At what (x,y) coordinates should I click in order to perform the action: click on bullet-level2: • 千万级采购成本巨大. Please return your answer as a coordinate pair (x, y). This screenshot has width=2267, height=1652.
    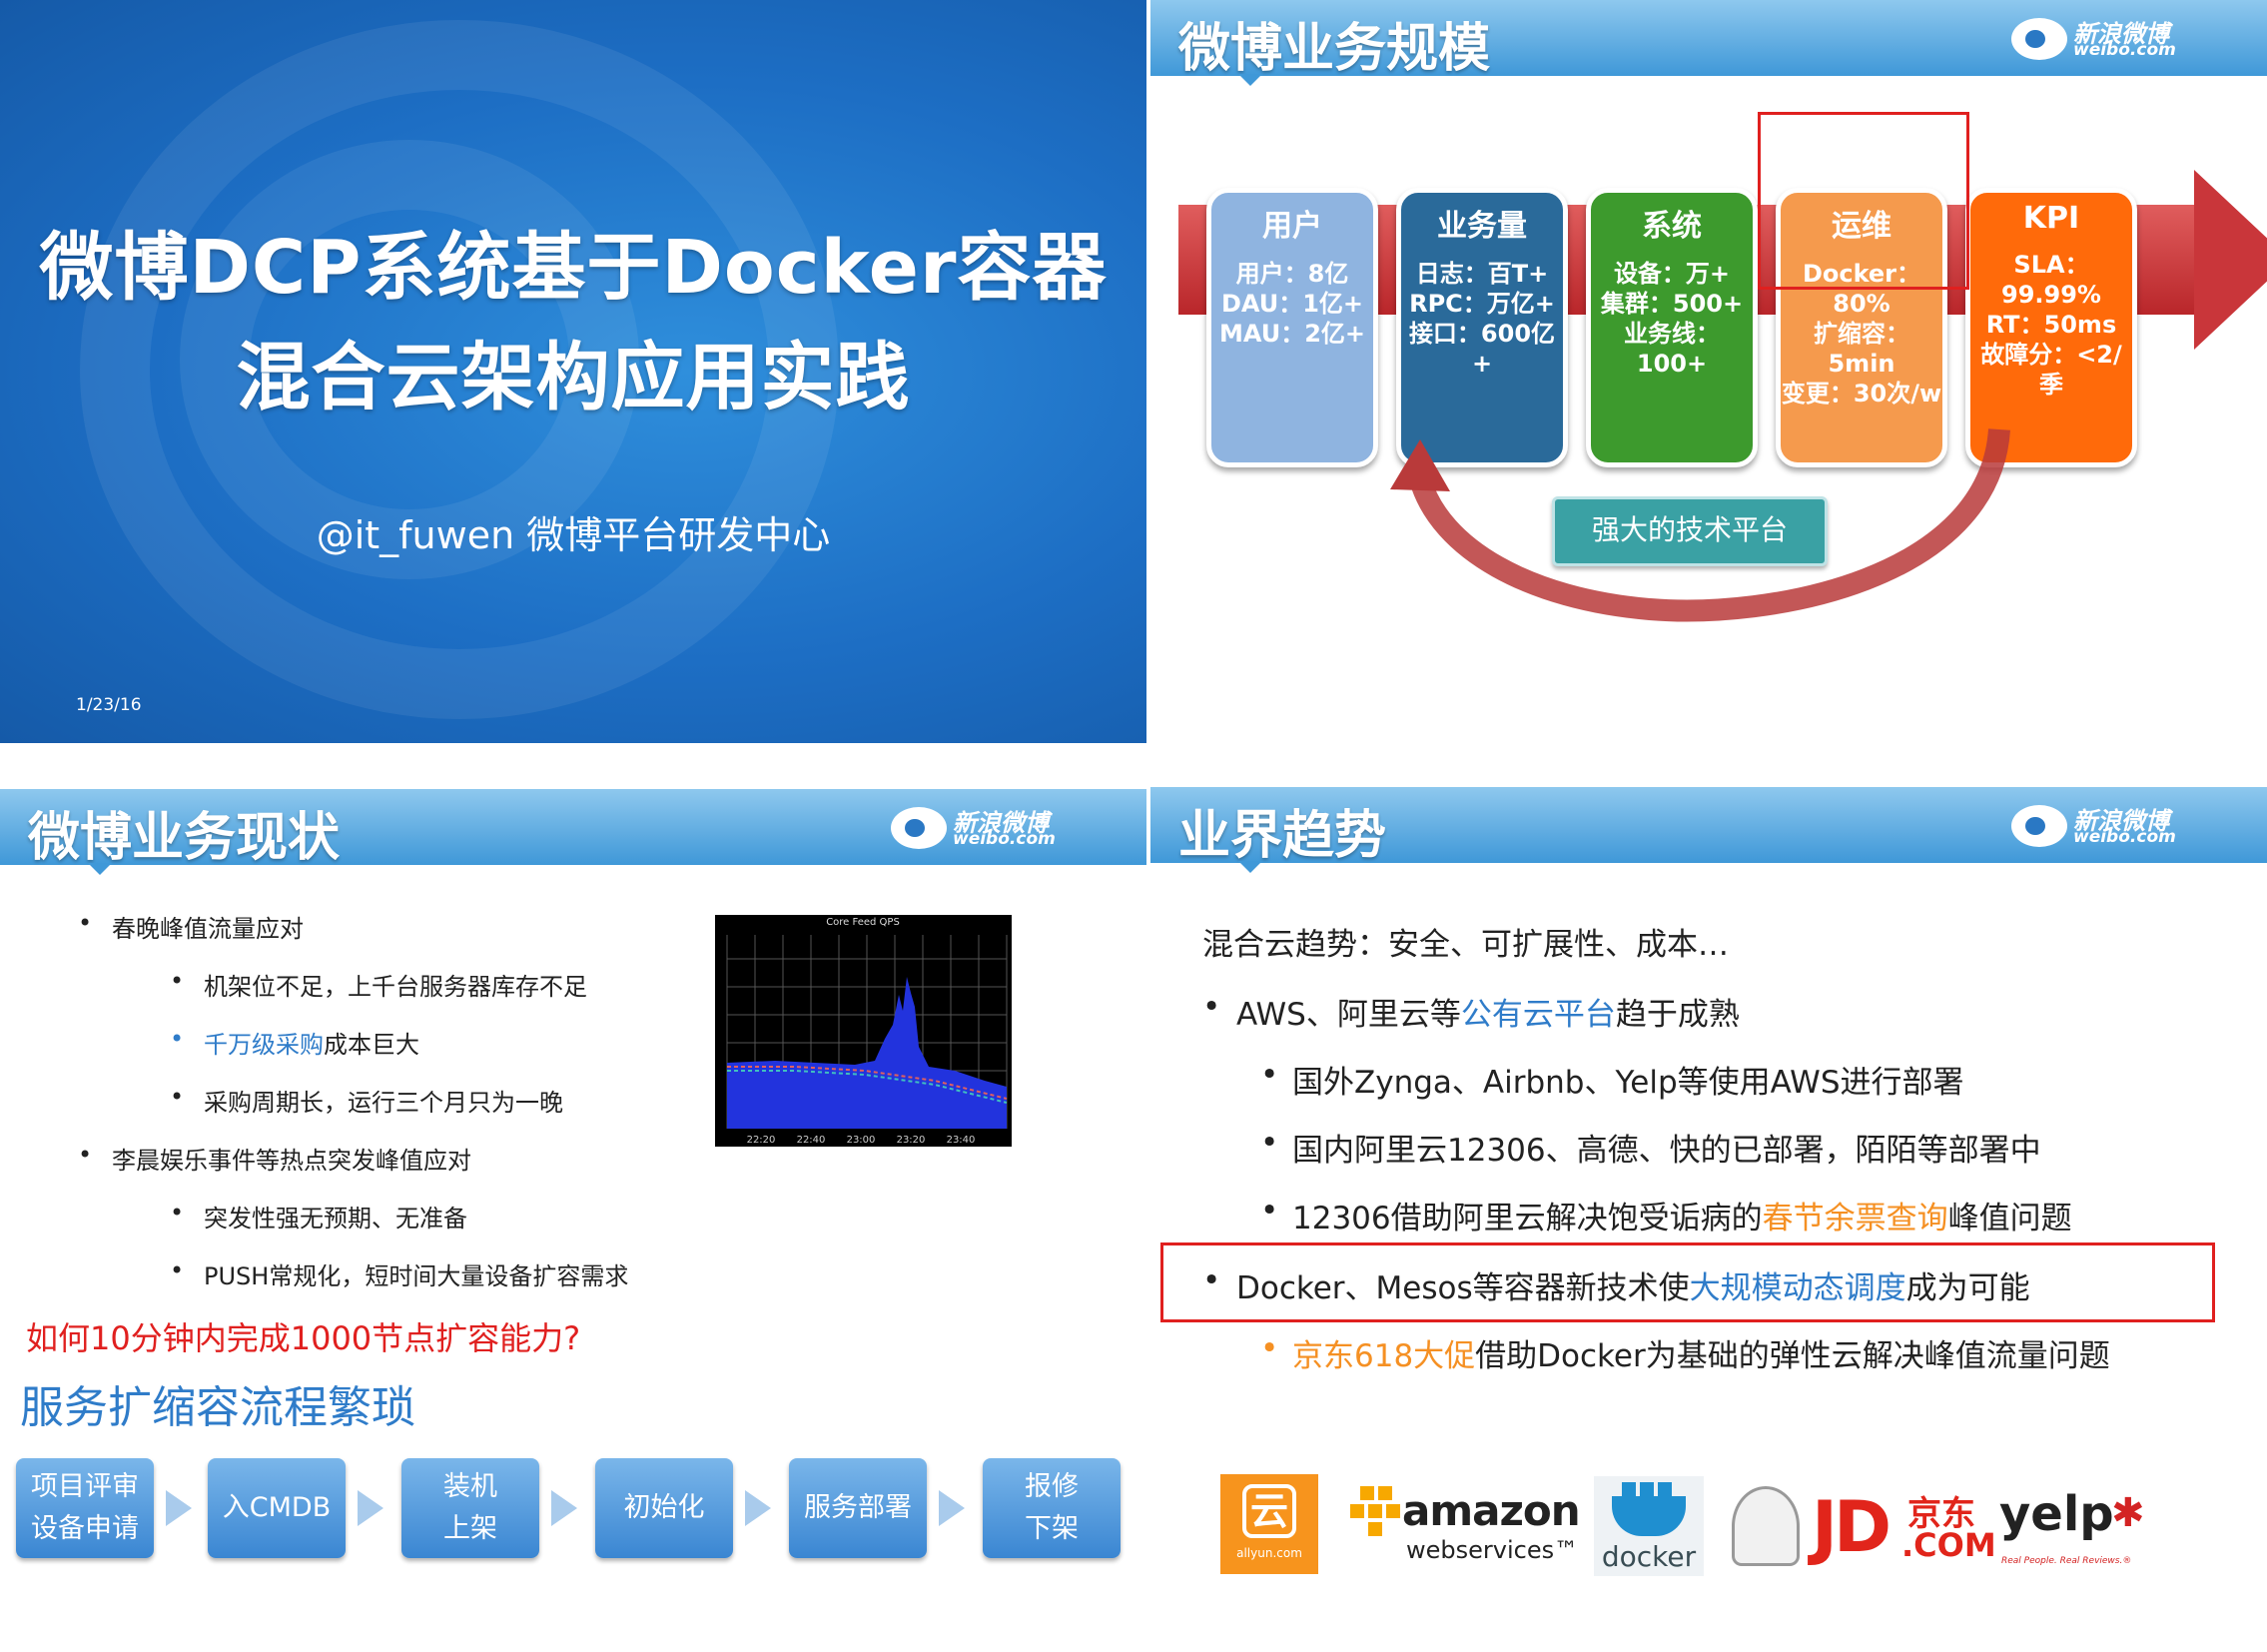
    Looking at the image, I should click on (294, 1042).